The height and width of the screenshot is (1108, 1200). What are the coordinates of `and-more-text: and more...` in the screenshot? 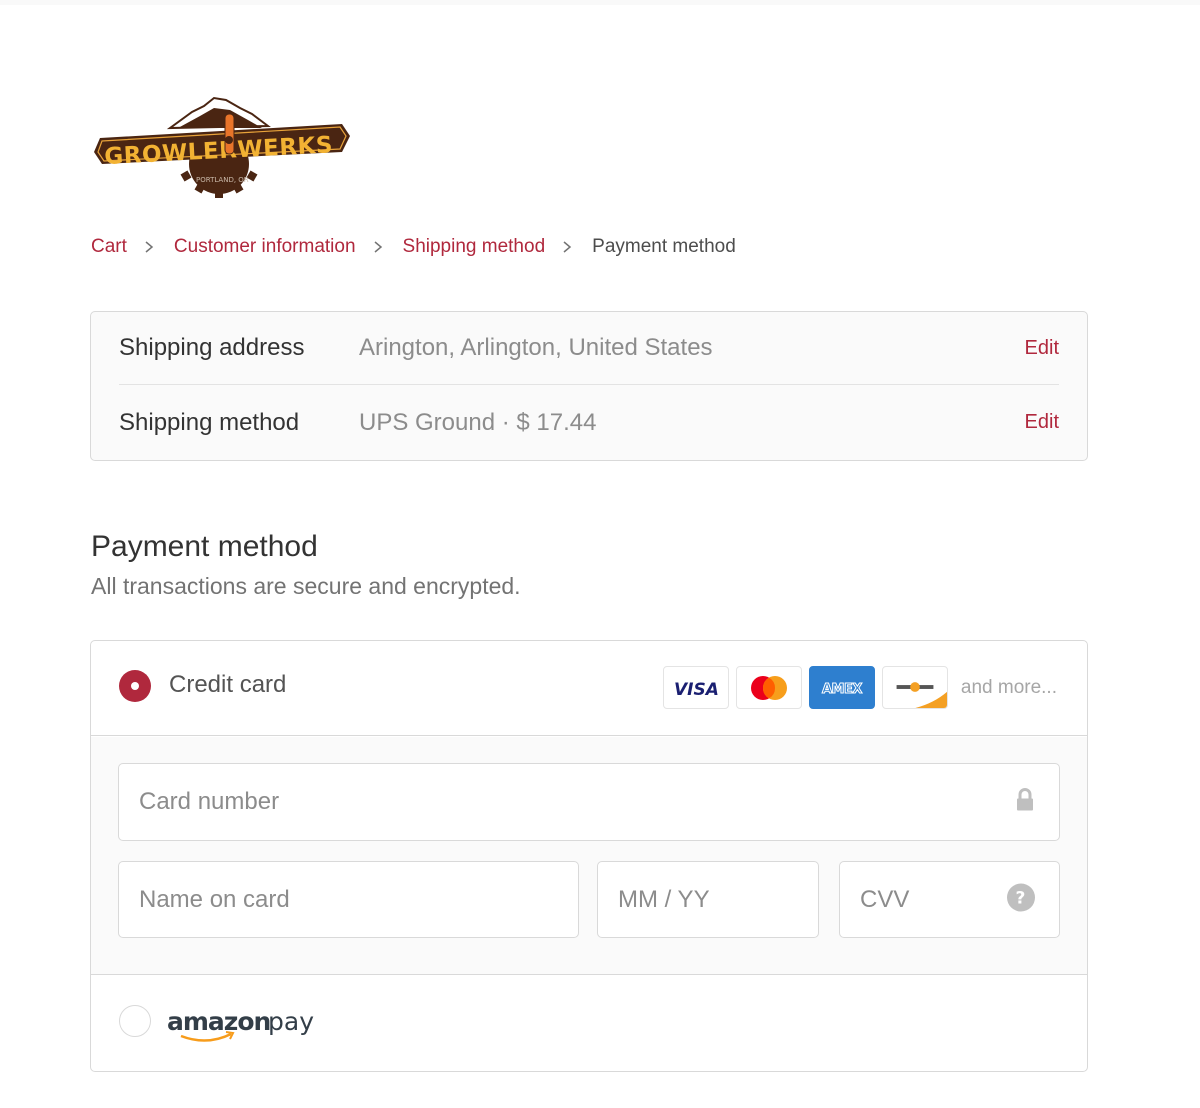 It's located at (1008, 687).